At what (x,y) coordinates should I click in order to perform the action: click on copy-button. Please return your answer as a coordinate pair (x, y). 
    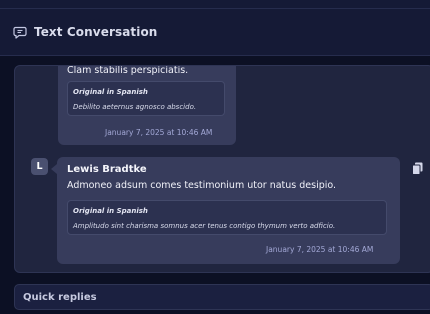
    Looking at the image, I should click on (417, 168).